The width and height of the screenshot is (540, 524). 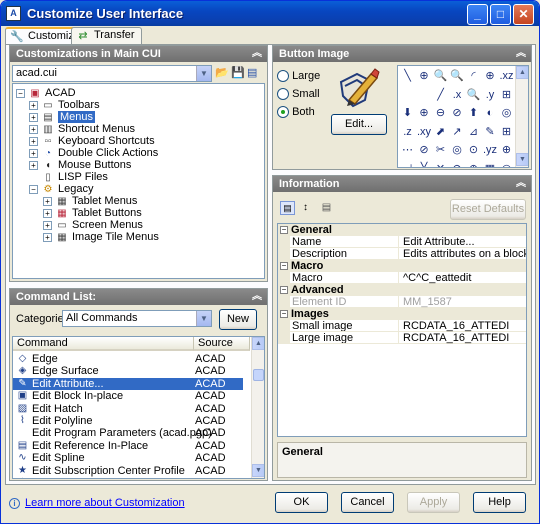 What do you see at coordinates (80, 165) in the screenshot?
I see `tree-item-mouse-buttons: + ◖ Mouse Buttons` at bounding box center [80, 165].